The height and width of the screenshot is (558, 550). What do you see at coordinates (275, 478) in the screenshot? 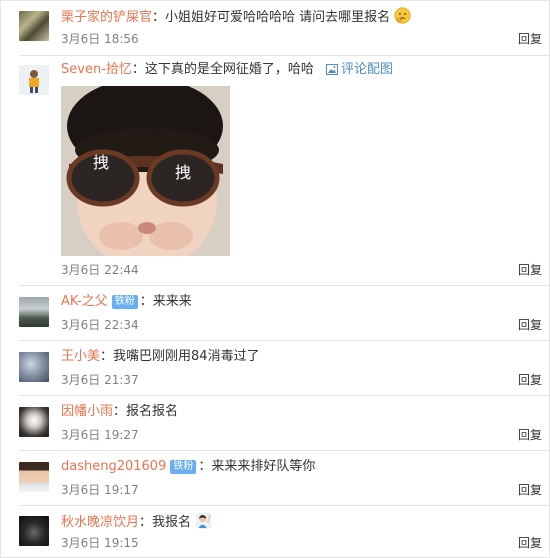
I see `comment-item: dasheng201609 铁粉 ：来来来排好队等你 3月6日 19:17 回复` at bounding box center [275, 478].